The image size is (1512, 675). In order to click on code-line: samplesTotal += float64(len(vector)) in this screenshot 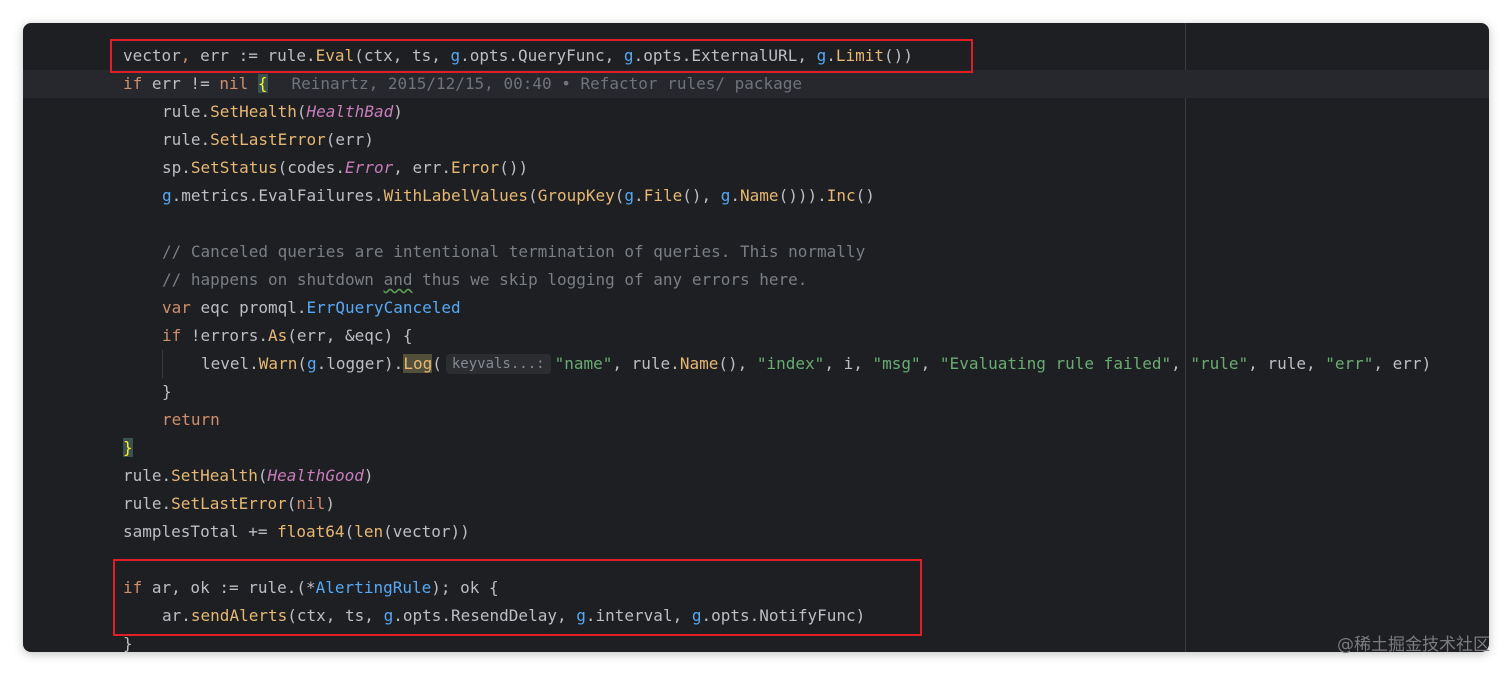, I will do `click(756, 532)`.